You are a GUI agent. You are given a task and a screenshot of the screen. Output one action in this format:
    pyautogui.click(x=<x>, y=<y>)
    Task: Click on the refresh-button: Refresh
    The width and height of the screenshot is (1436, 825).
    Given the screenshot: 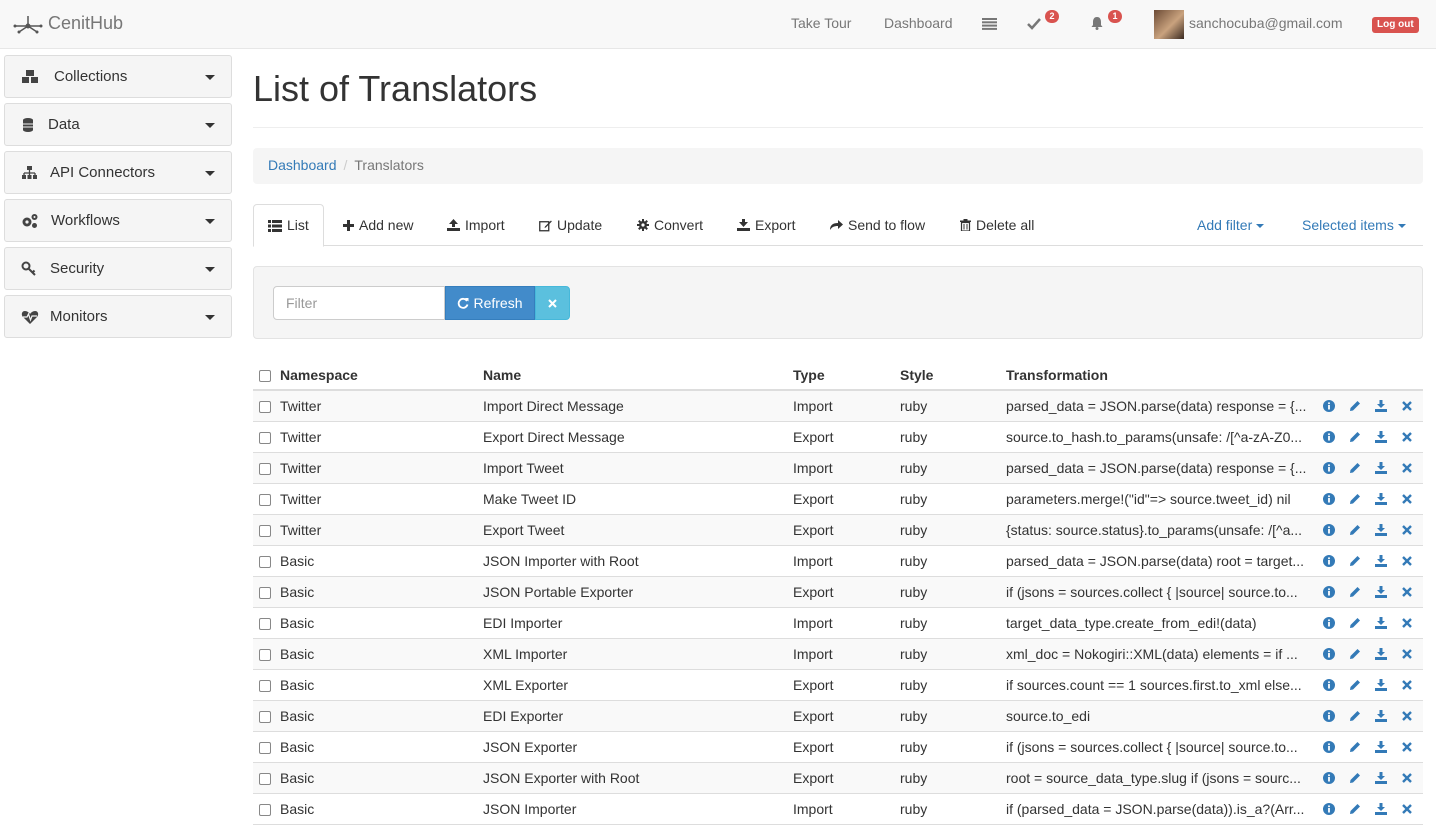 What is the action you would take?
    pyautogui.click(x=490, y=303)
    